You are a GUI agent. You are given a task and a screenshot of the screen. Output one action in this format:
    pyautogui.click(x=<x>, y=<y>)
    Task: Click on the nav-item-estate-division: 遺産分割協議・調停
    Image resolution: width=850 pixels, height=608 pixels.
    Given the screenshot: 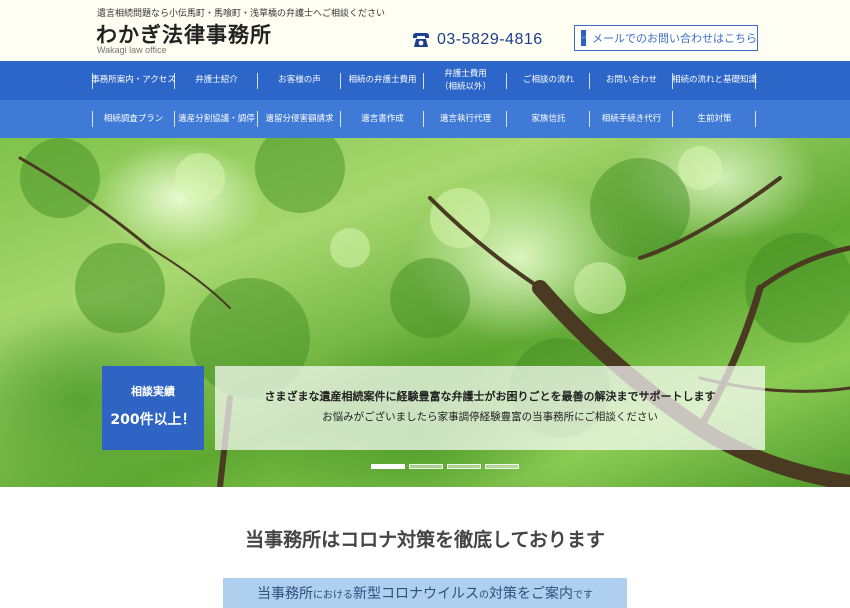 What is the action you would take?
    pyautogui.click(x=216, y=119)
    